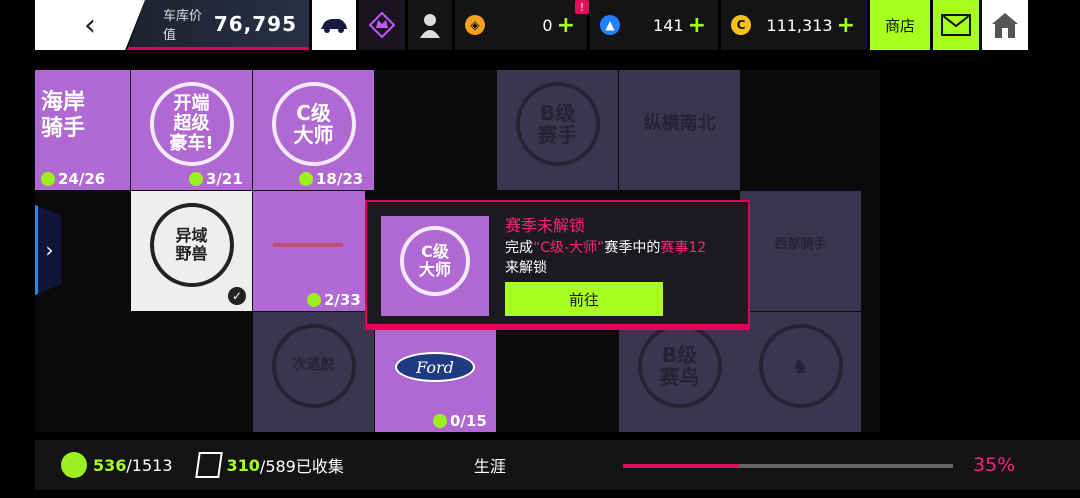  What do you see at coordinates (309, 251) in the screenshot?
I see `season-tile-dodge: 2/33` at bounding box center [309, 251].